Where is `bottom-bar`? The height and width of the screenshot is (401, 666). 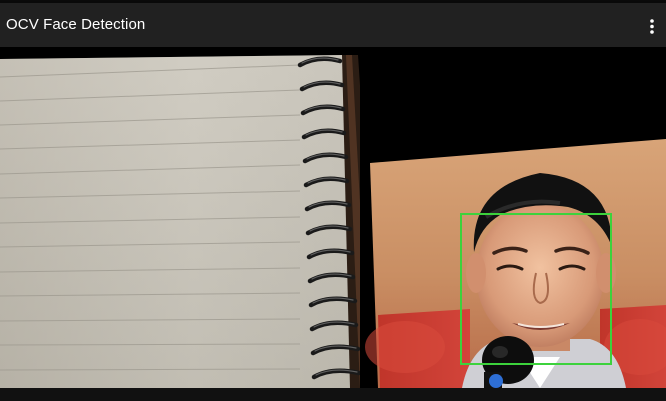 bottom-bar is located at coordinates (333, 394).